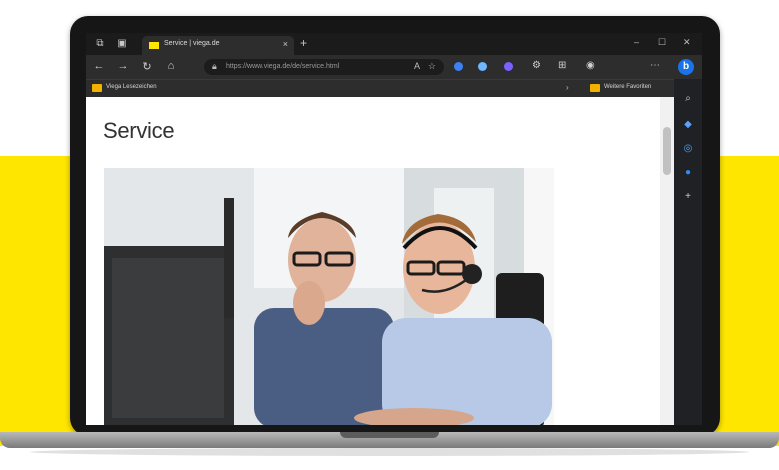  What do you see at coordinates (667, 151) in the screenshot?
I see `scrollbar-thumb` at bounding box center [667, 151].